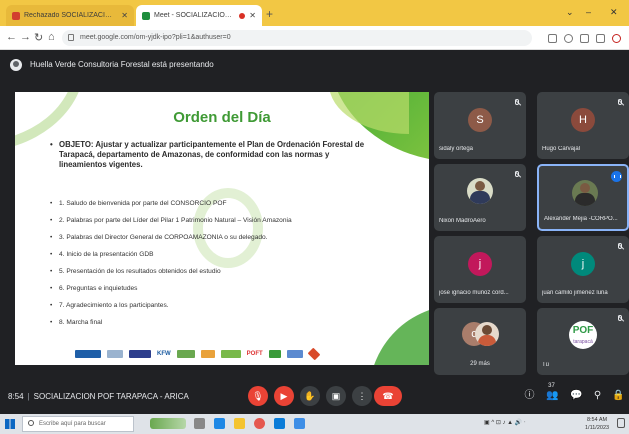 Image resolution: width=629 pixels, height=434 pixels. What do you see at coordinates (31, 423) in the screenshot?
I see `search-icon` at bounding box center [31, 423].